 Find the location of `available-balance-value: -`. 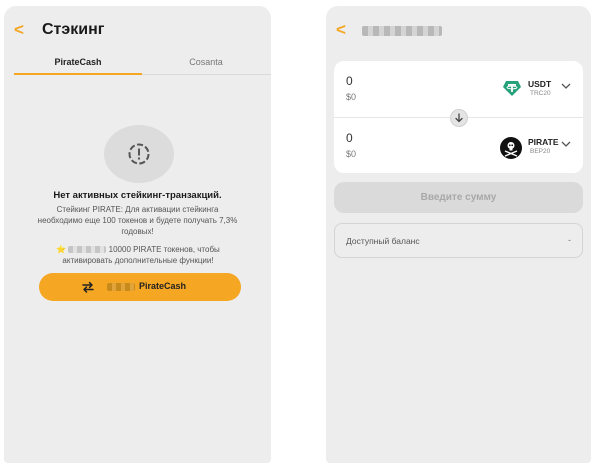

available-balance-value: - is located at coordinates (569, 240).